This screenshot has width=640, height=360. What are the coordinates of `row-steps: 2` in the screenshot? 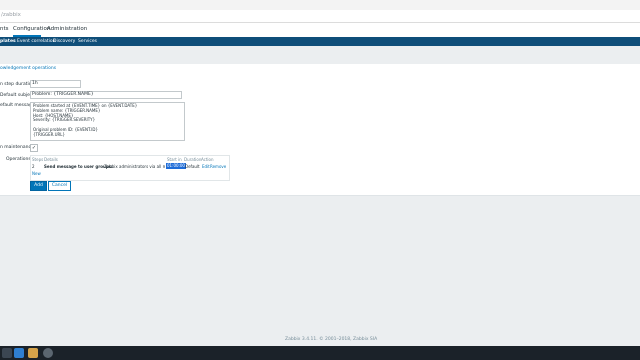 It's located at (33, 166).